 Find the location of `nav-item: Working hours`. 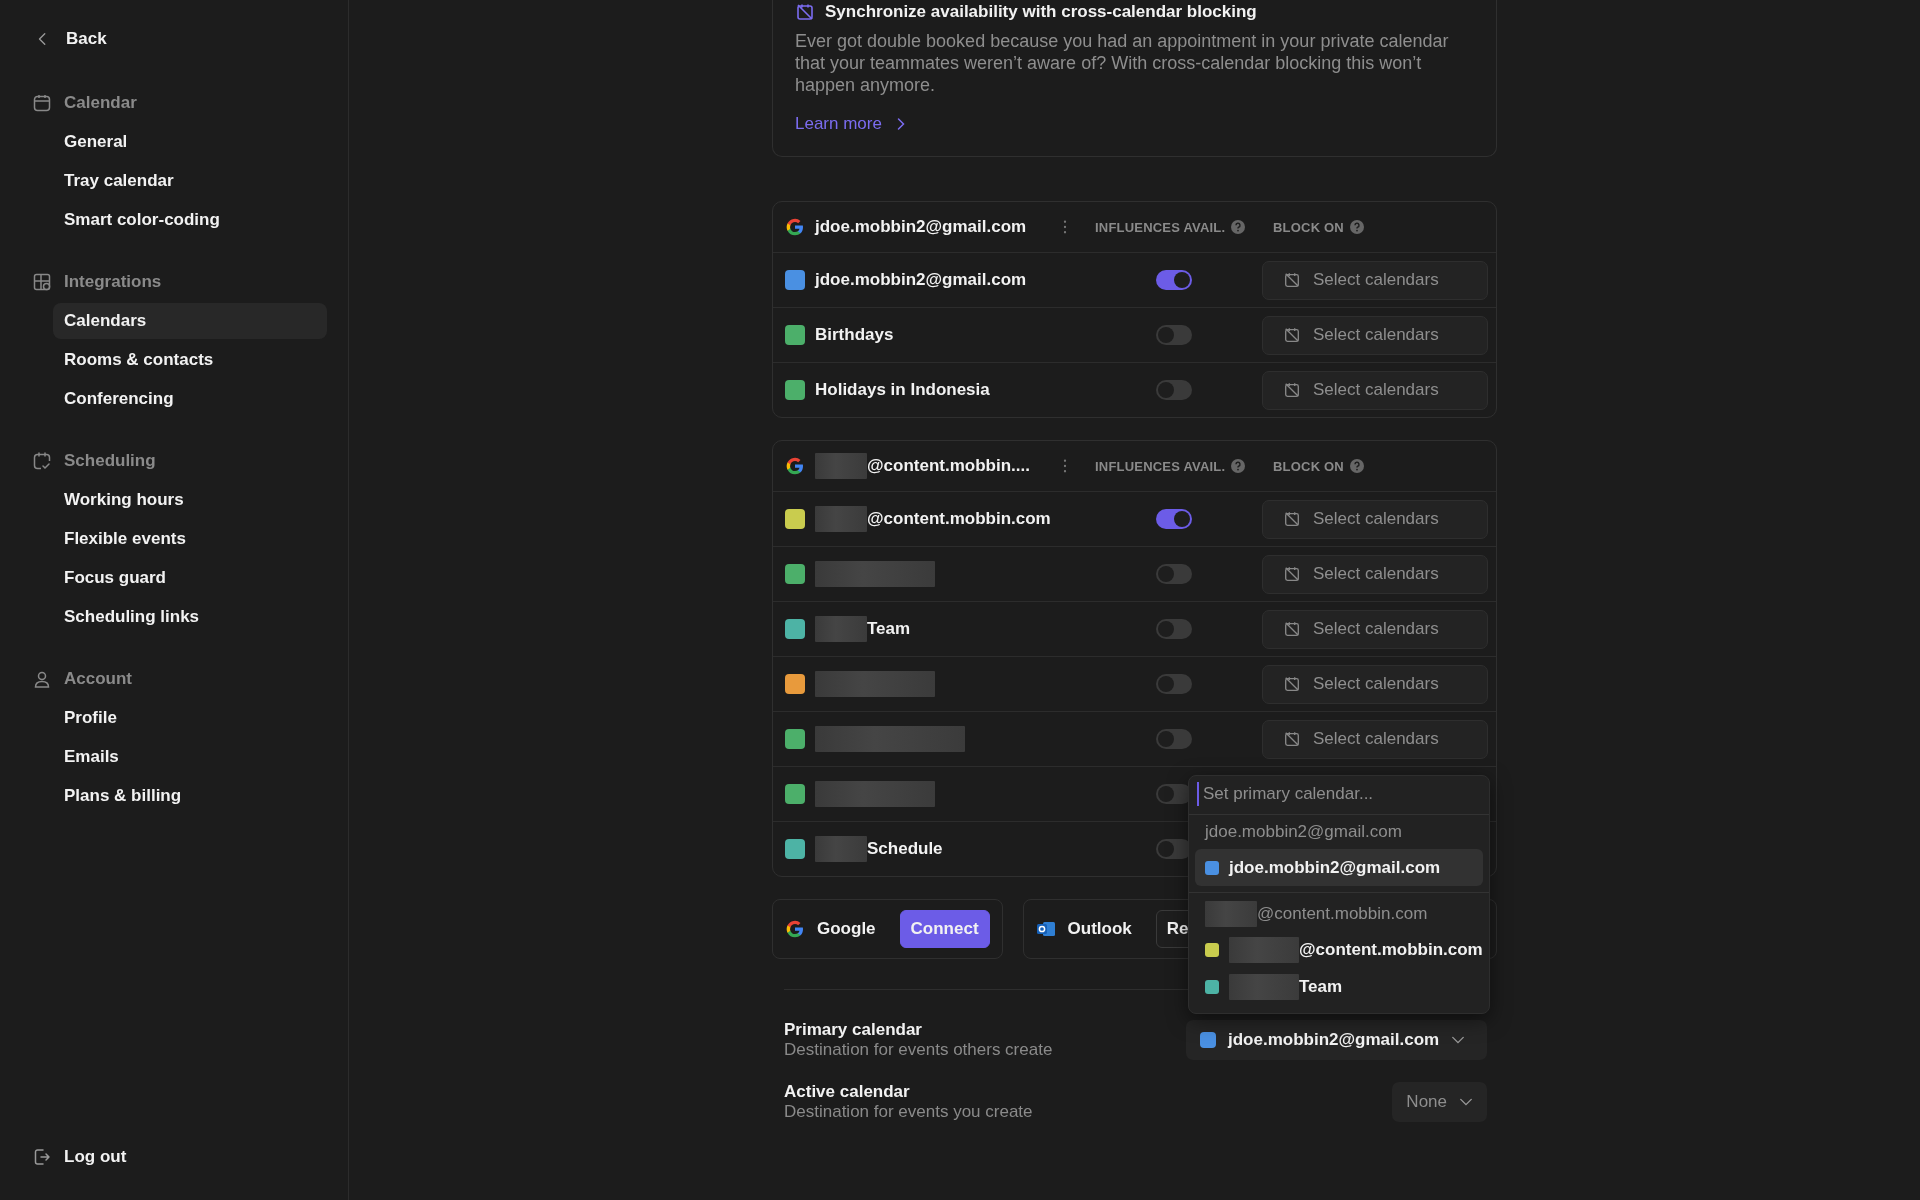

nav-item: Working hours is located at coordinates (190, 500).